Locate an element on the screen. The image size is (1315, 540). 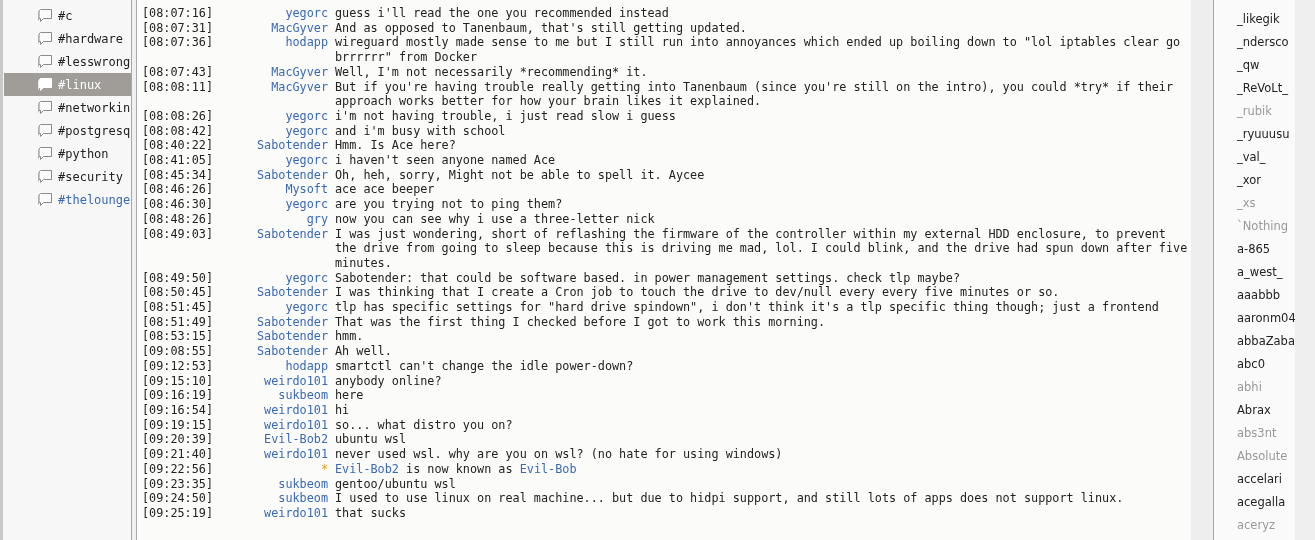
timestamp: [09:23:35] is located at coordinates (178, 484).